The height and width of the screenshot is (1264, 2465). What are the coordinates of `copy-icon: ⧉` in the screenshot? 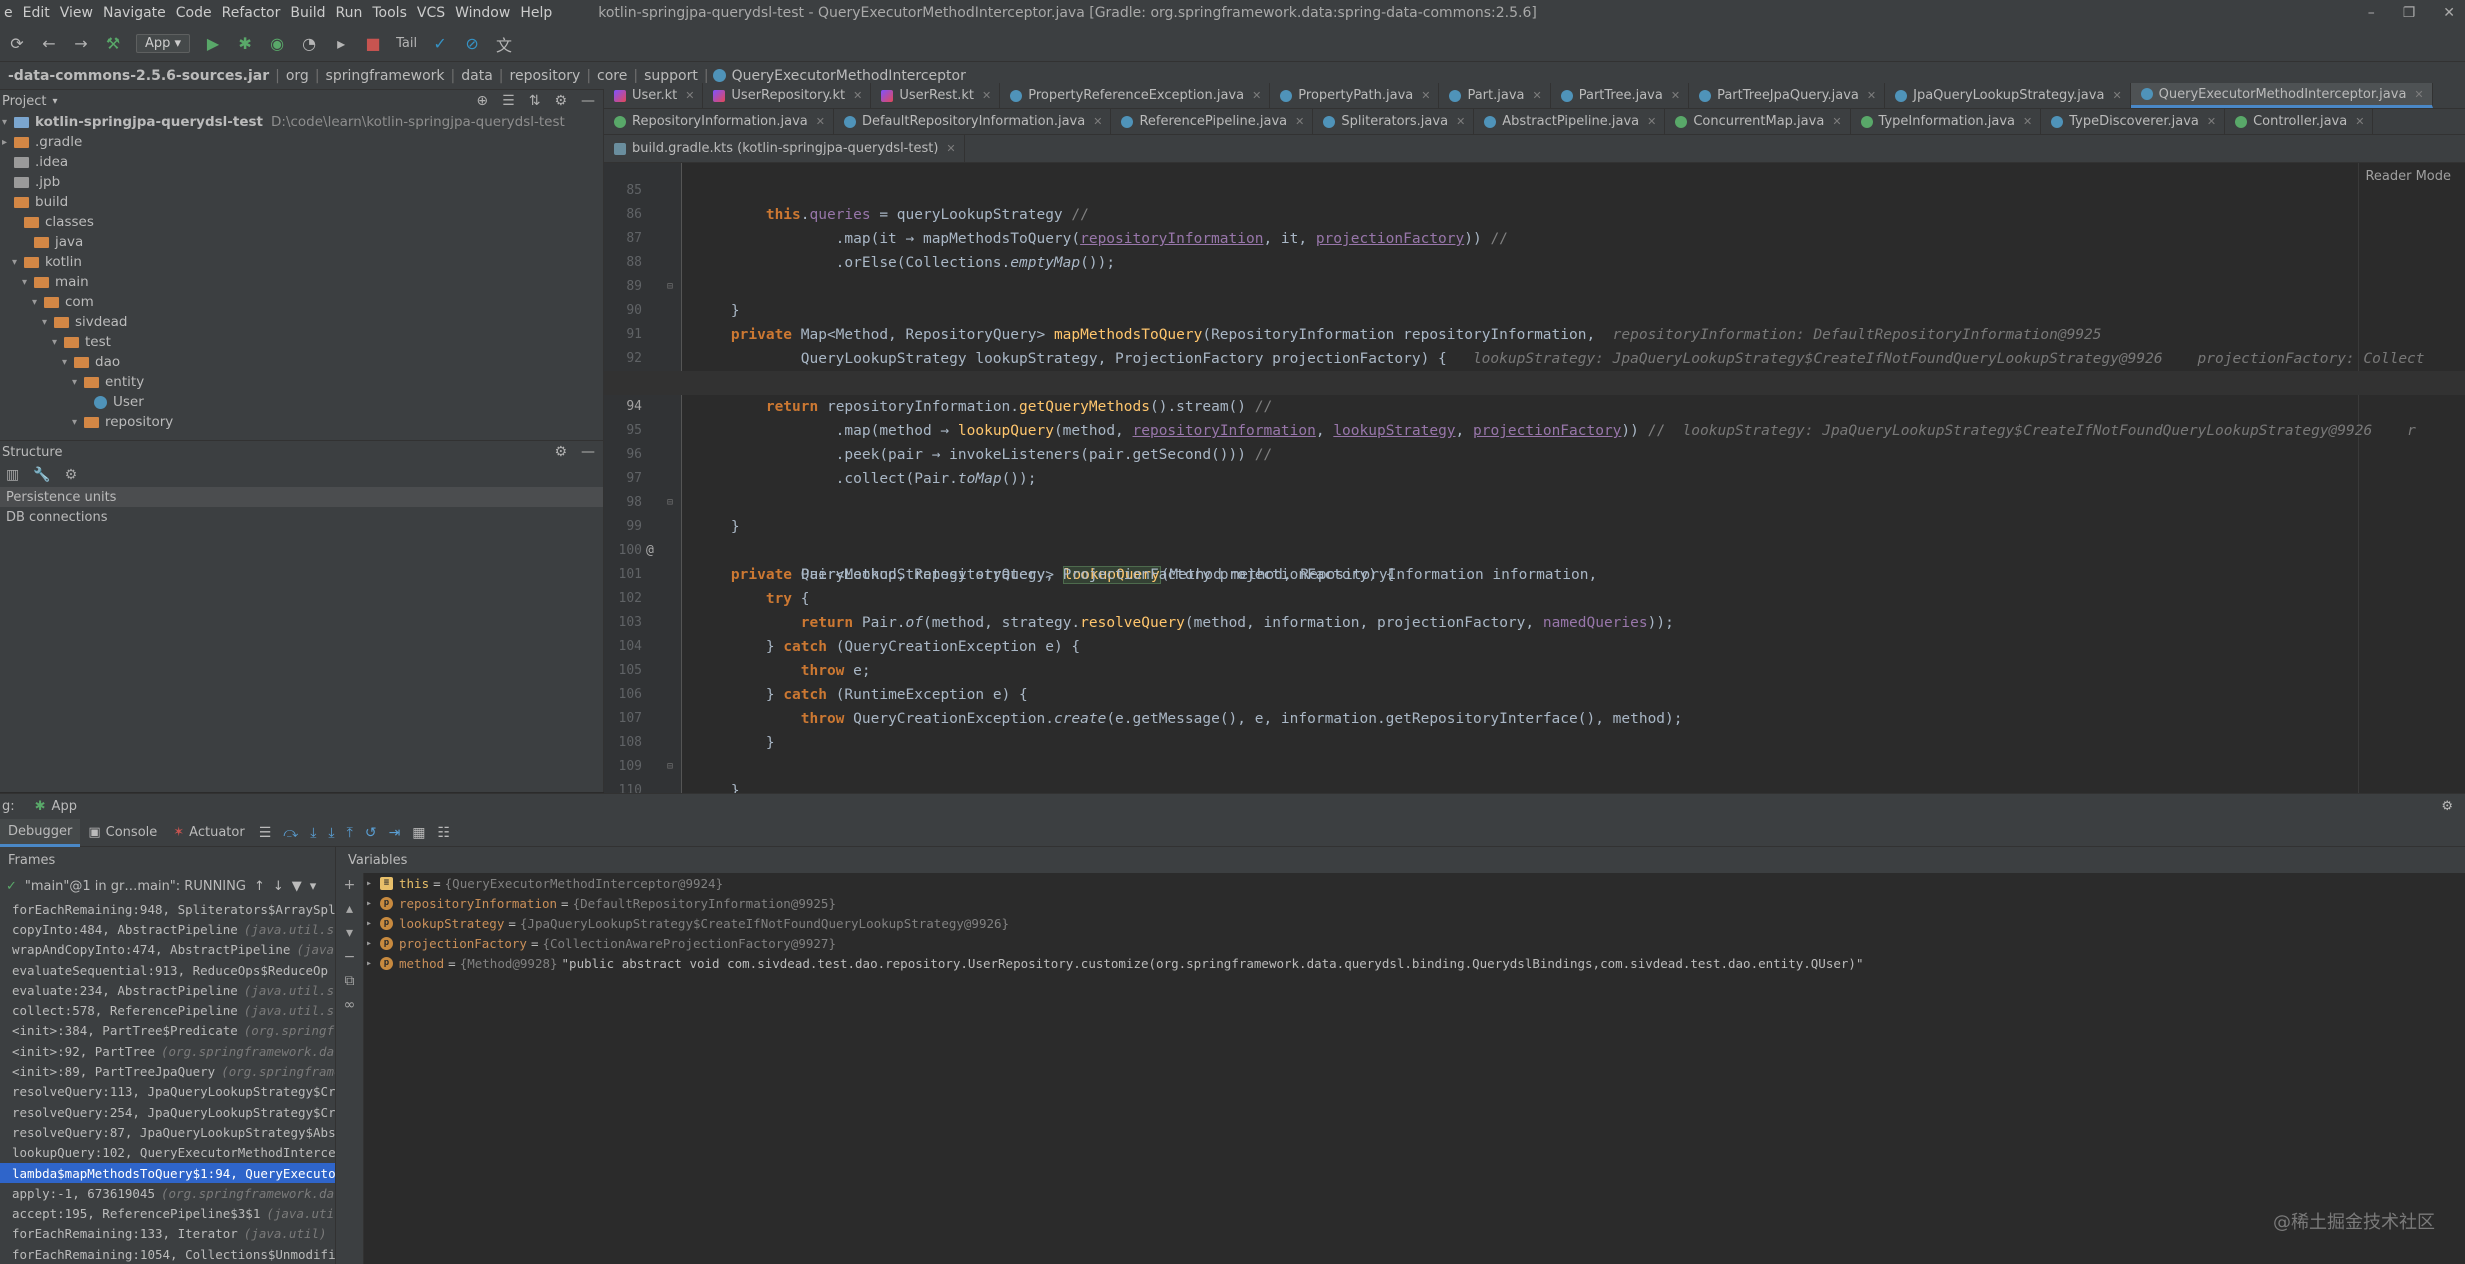 It's located at (349, 981).